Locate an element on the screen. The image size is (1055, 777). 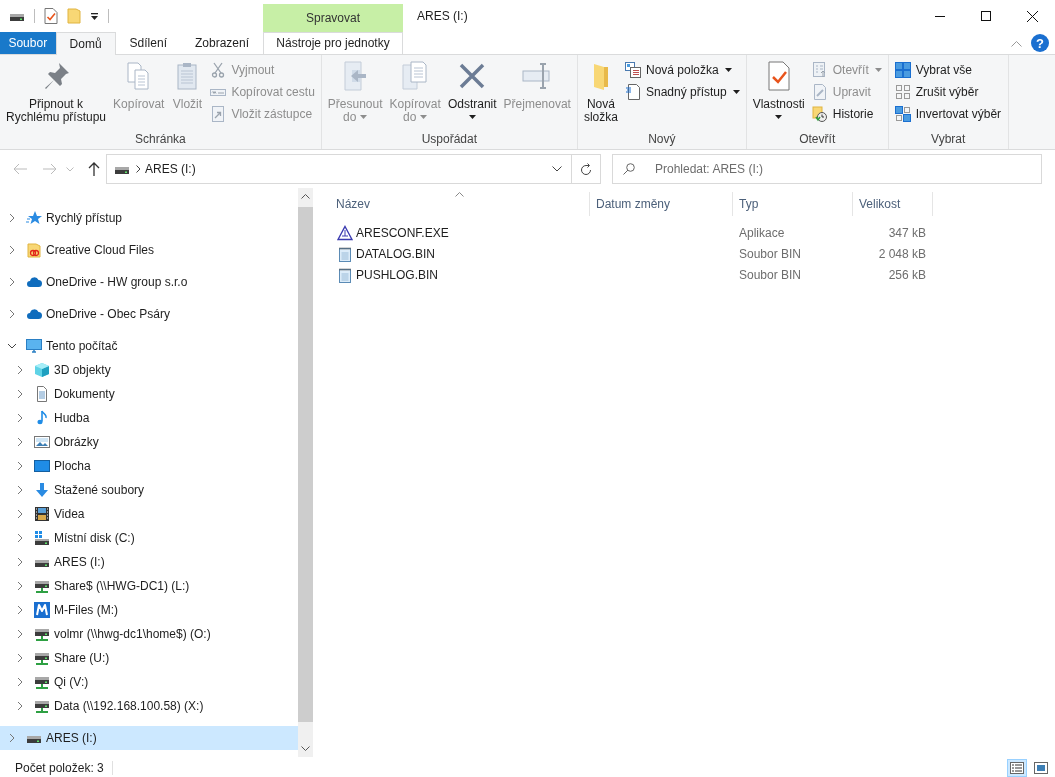
group-label: Schránka is located at coordinates (160, 140).